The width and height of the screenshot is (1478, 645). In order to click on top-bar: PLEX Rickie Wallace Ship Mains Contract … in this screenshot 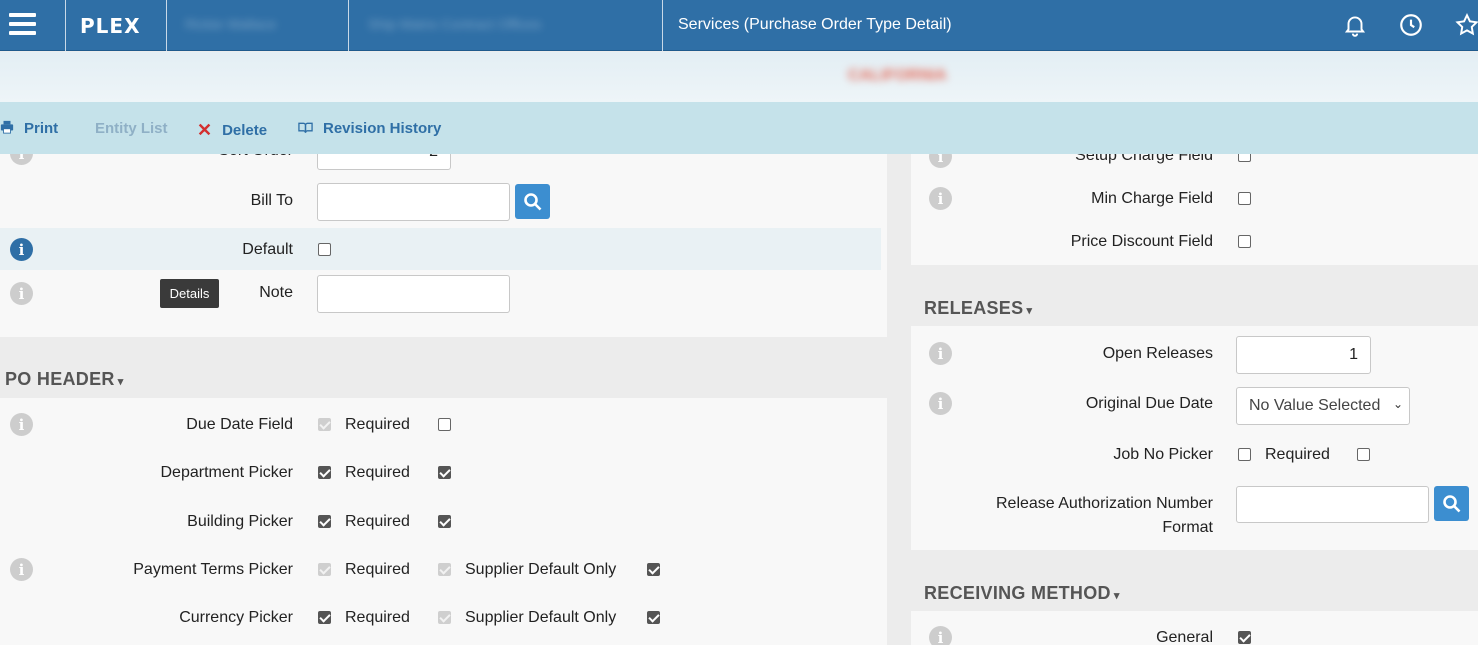, I will do `click(739, 25)`.